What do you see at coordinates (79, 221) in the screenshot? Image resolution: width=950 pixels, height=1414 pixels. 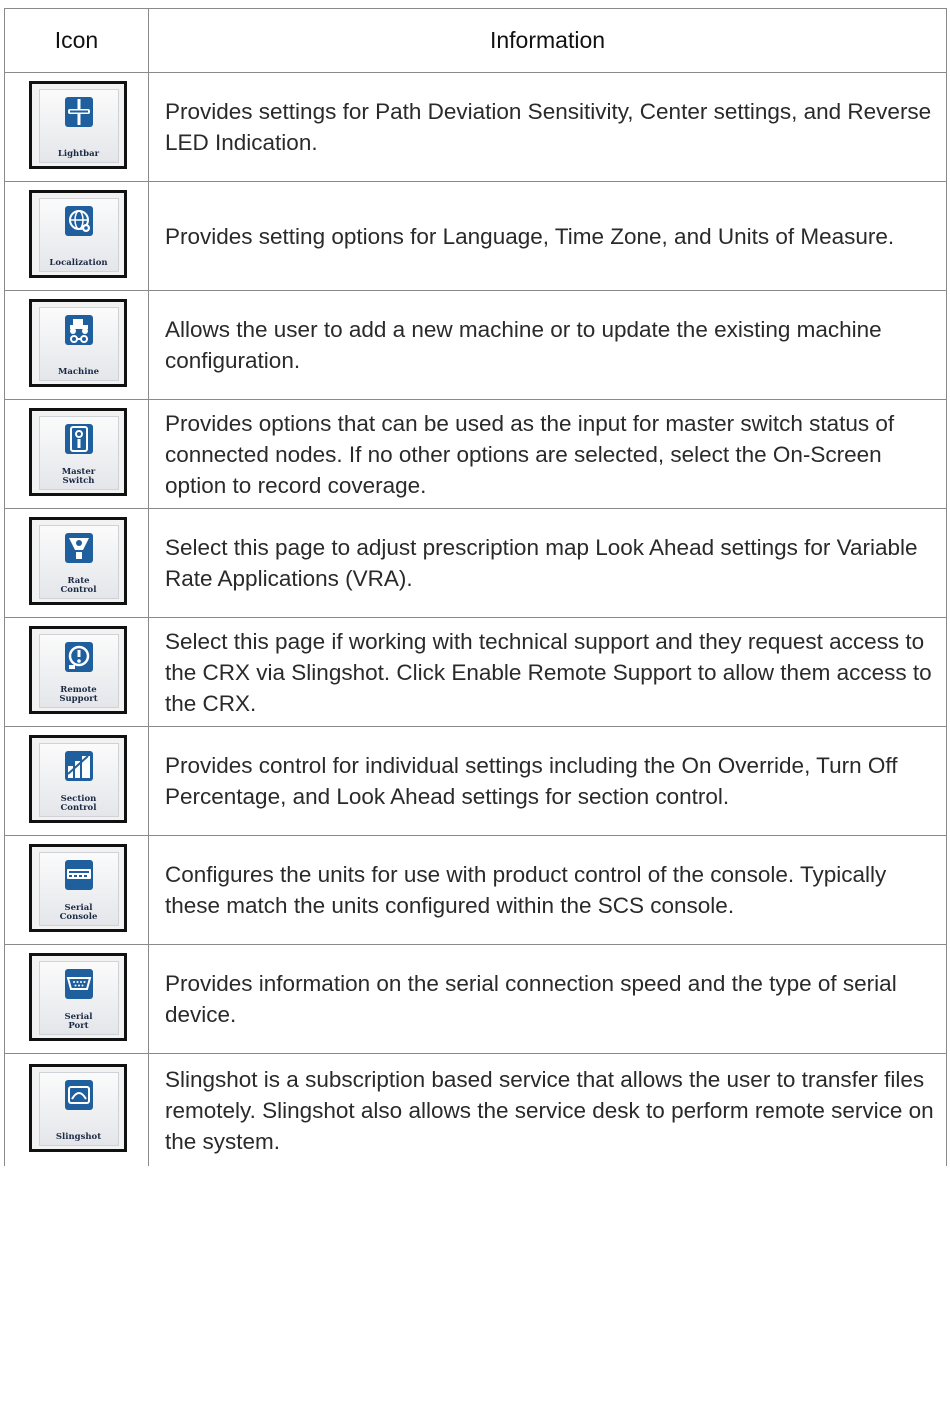 I see `localization-icon` at bounding box center [79, 221].